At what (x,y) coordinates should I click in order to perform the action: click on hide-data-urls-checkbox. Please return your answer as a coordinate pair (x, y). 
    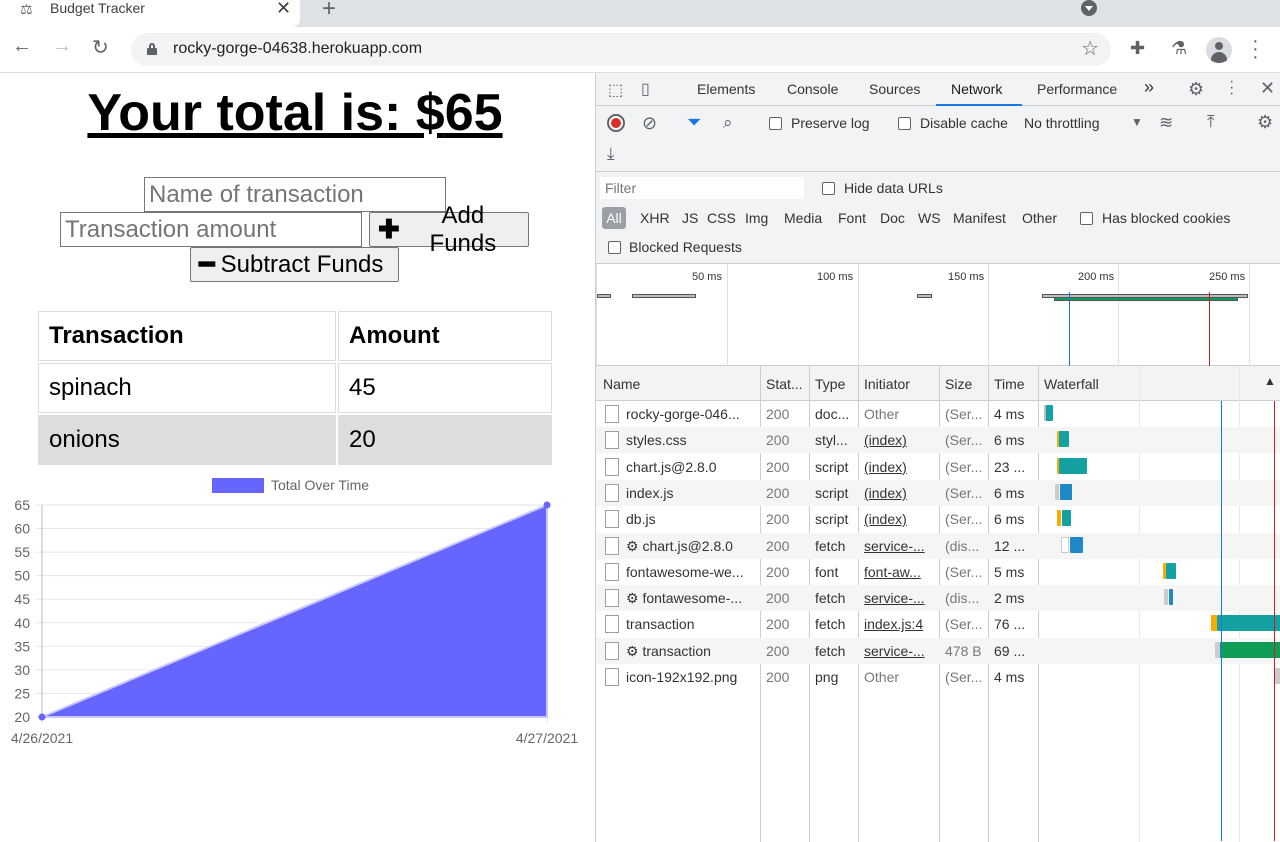
    Looking at the image, I should click on (828, 188).